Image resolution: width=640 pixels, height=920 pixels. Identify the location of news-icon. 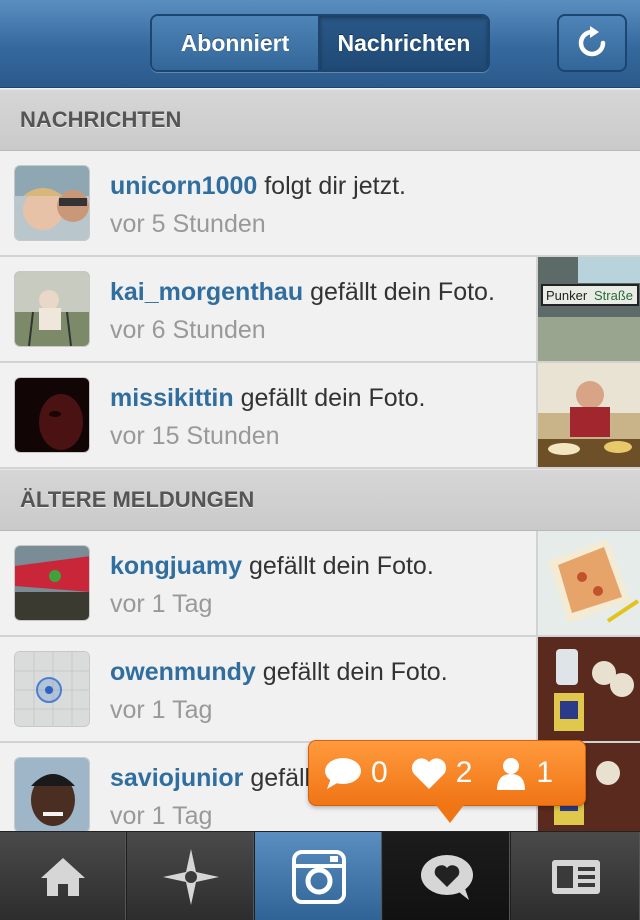
(446, 877).